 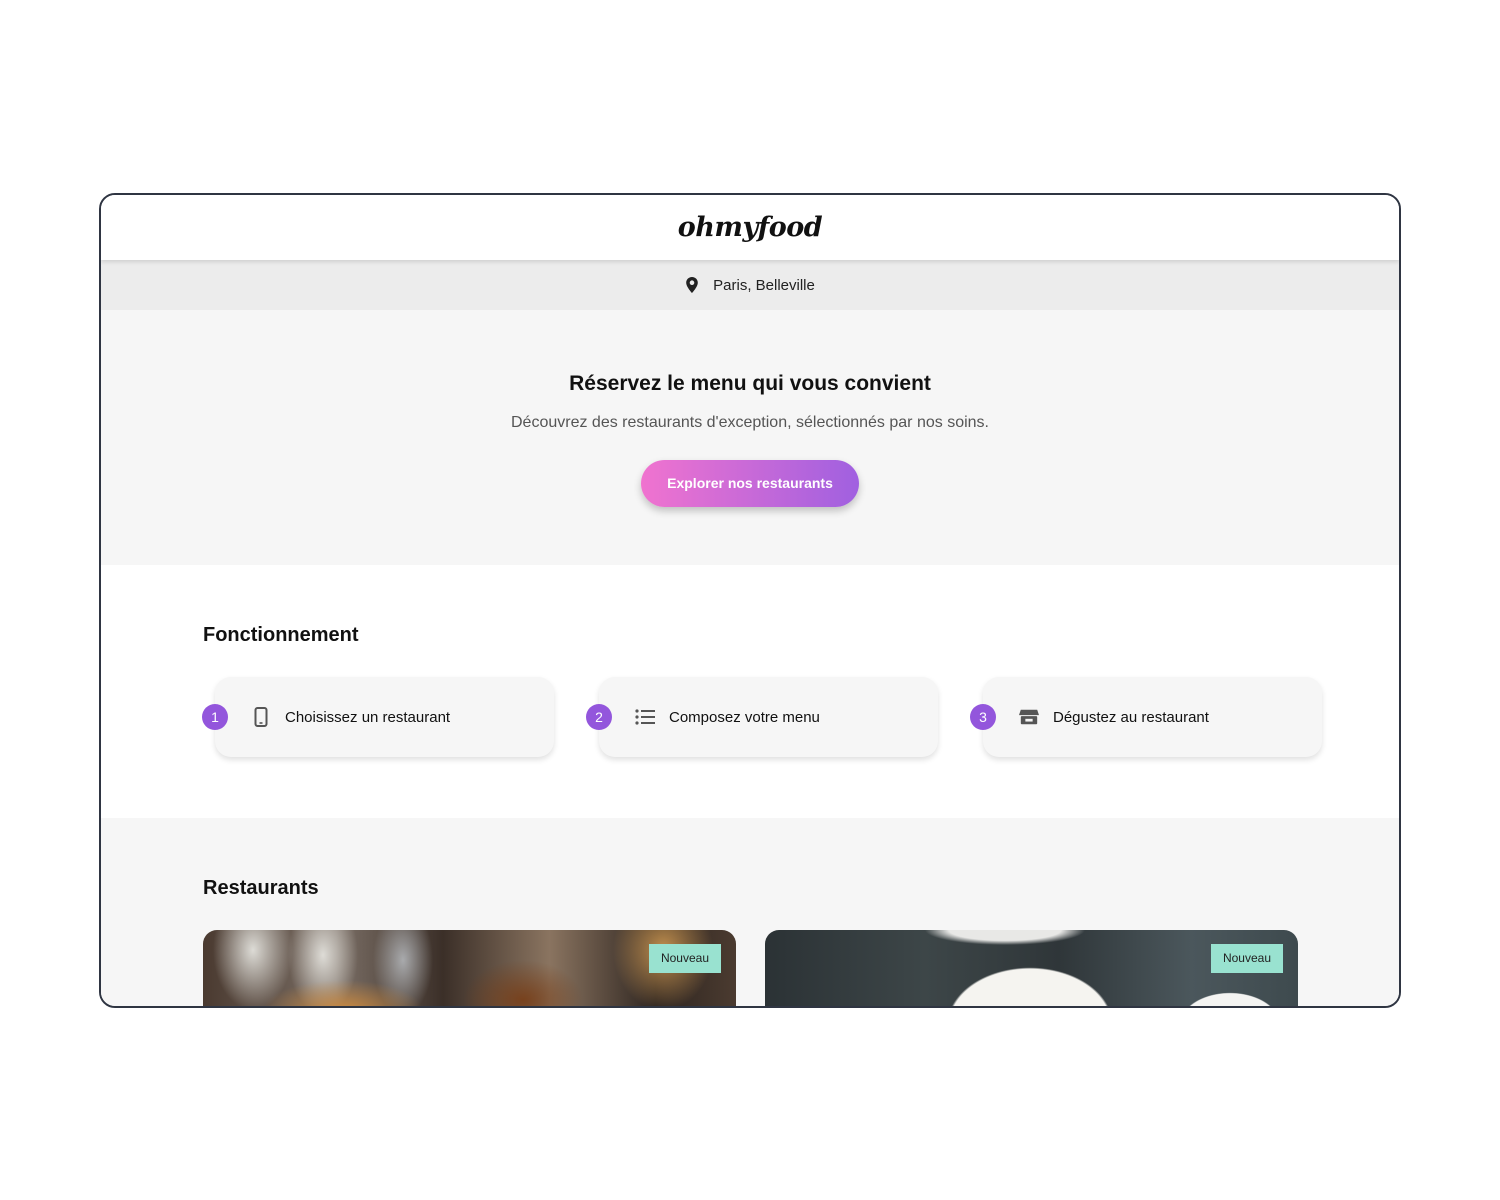 I want to click on step-card-1: 1 Choisissez un restaurant, so click(x=378, y=717).